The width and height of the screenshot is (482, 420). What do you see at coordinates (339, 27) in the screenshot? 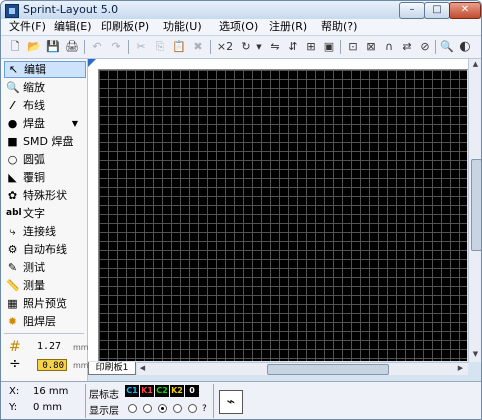
I see `menu-help: 帮助(?)` at bounding box center [339, 27].